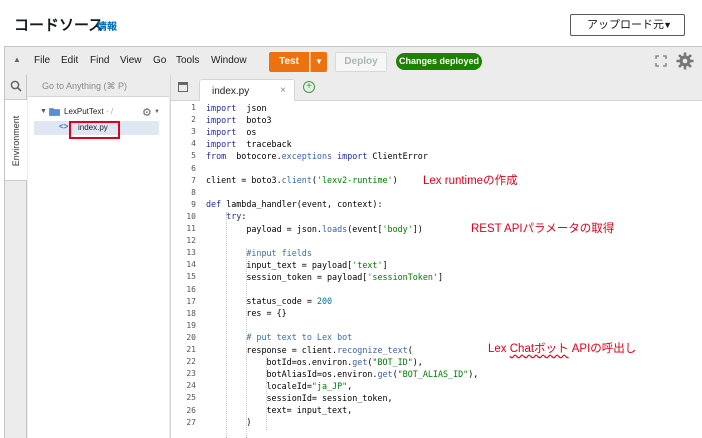 Image resolution: width=702 pixels, height=438 pixels. Describe the element at coordinates (372, 349) in the screenshot. I see `code-token: recognize_text` at that location.